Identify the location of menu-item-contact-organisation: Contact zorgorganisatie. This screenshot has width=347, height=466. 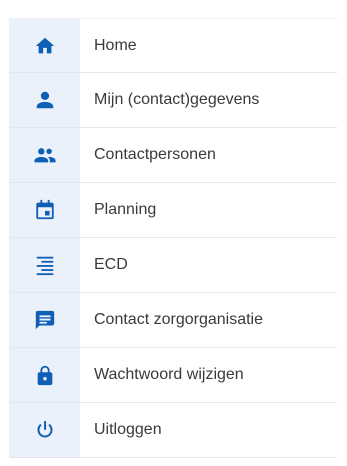
(173, 320).